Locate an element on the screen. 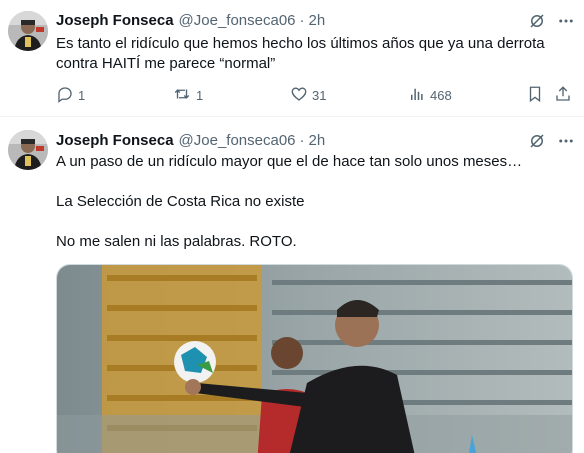 The image size is (584, 453). share-icon is located at coordinates (563, 95).